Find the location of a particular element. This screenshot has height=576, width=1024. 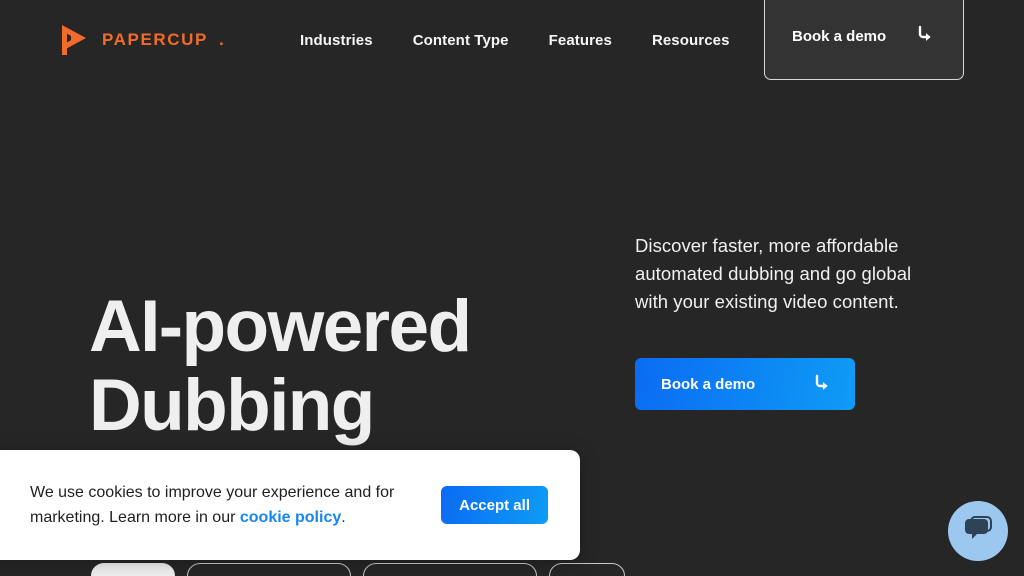

papercup-play-mark-icon is located at coordinates (75, 40).